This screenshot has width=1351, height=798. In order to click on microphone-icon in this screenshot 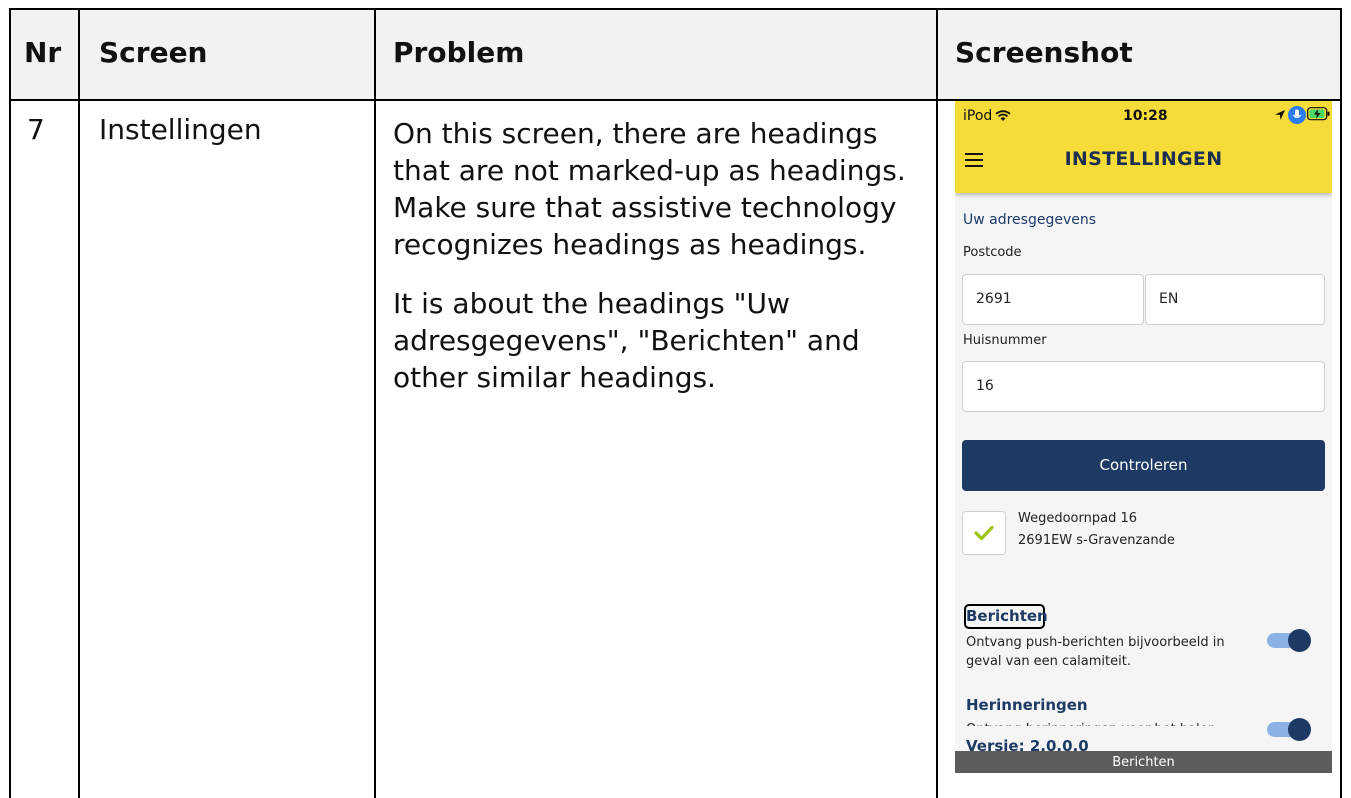, I will do `click(1297, 115)`.